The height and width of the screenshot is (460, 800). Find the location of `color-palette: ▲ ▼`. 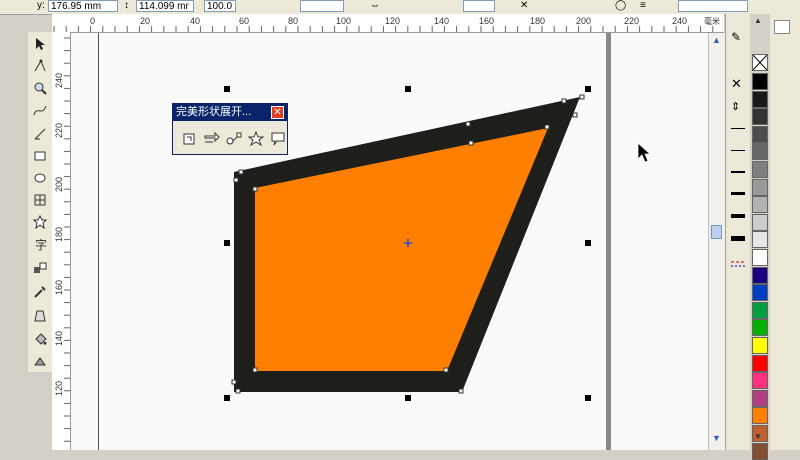

color-palette: ▲ ▼ is located at coordinates (760, 237).